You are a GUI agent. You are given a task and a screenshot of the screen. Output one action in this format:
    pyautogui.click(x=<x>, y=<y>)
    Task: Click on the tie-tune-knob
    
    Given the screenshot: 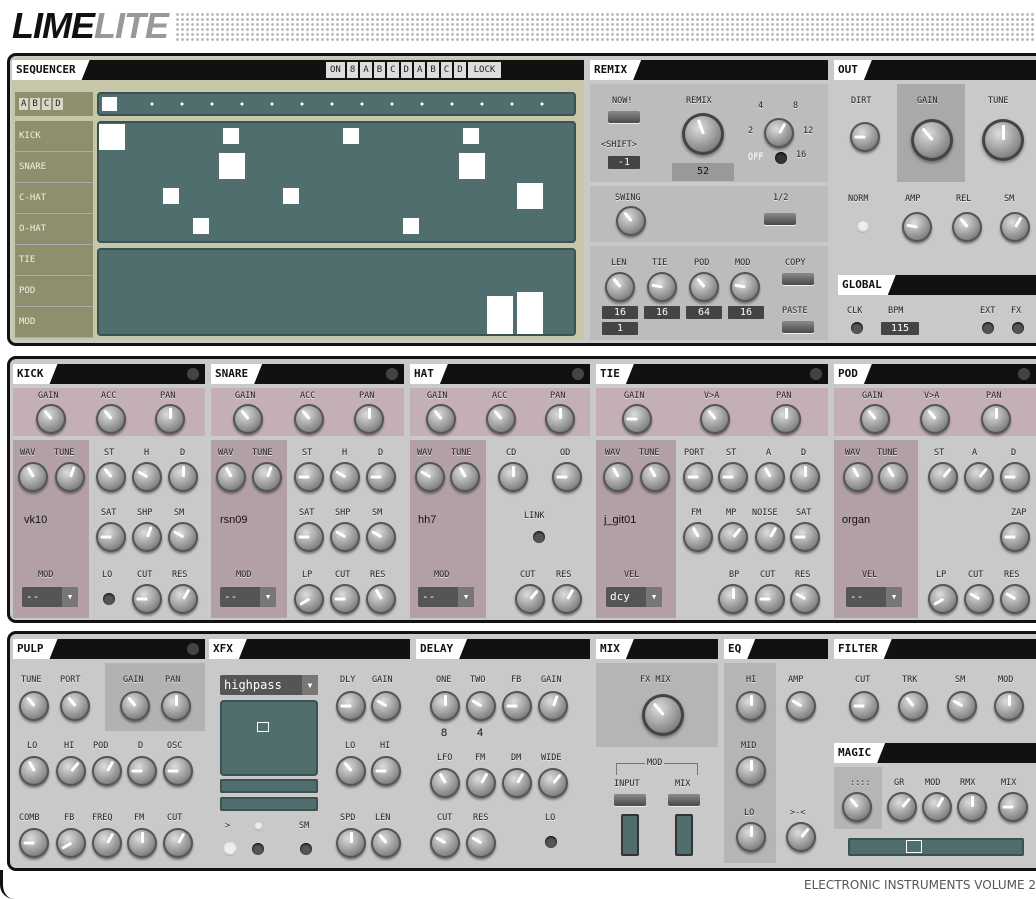 What is the action you would take?
    pyautogui.click(x=655, y=477)
    